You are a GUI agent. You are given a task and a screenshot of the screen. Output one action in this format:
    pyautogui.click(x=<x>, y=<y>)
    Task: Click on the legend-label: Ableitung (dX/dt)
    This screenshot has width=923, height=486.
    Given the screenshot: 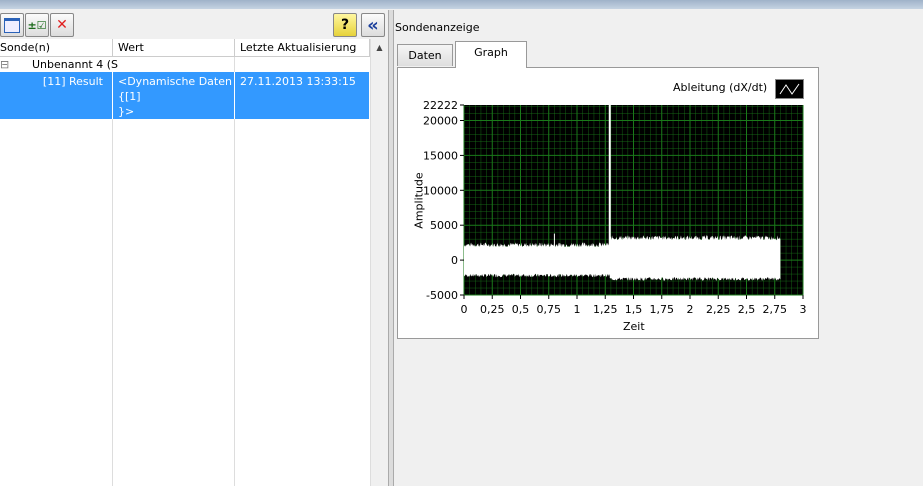 What is the action you would take?
    pyautogui.click(x=720, y=87)
    